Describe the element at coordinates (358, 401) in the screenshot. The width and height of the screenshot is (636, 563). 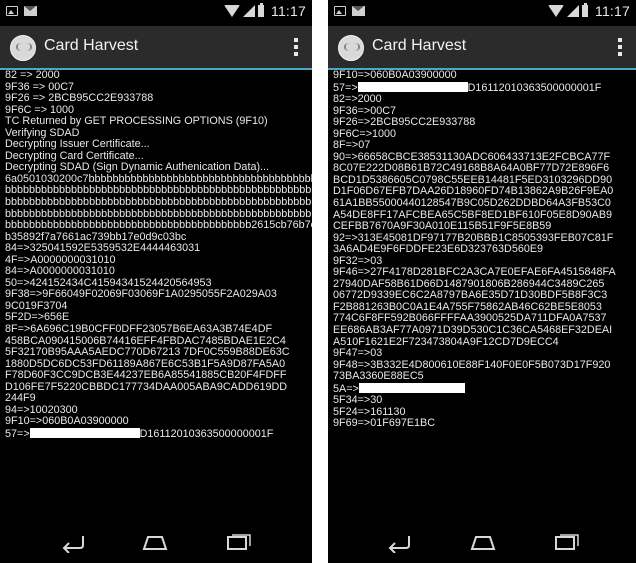
I see `log-line: 5F34=>30` at that location.